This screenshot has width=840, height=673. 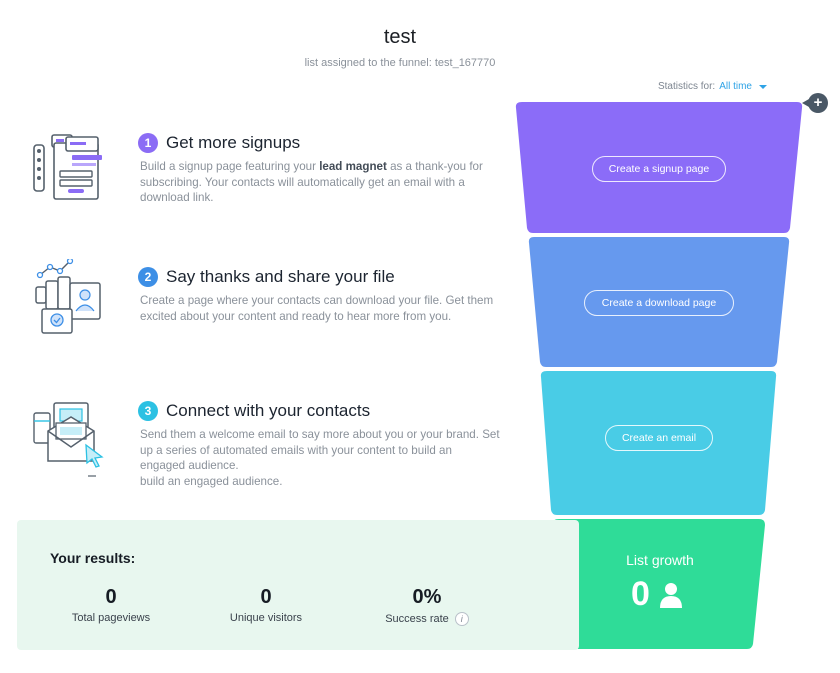 I want to click on create-download-page-button: Create a download page, so click(x=659, y=303).